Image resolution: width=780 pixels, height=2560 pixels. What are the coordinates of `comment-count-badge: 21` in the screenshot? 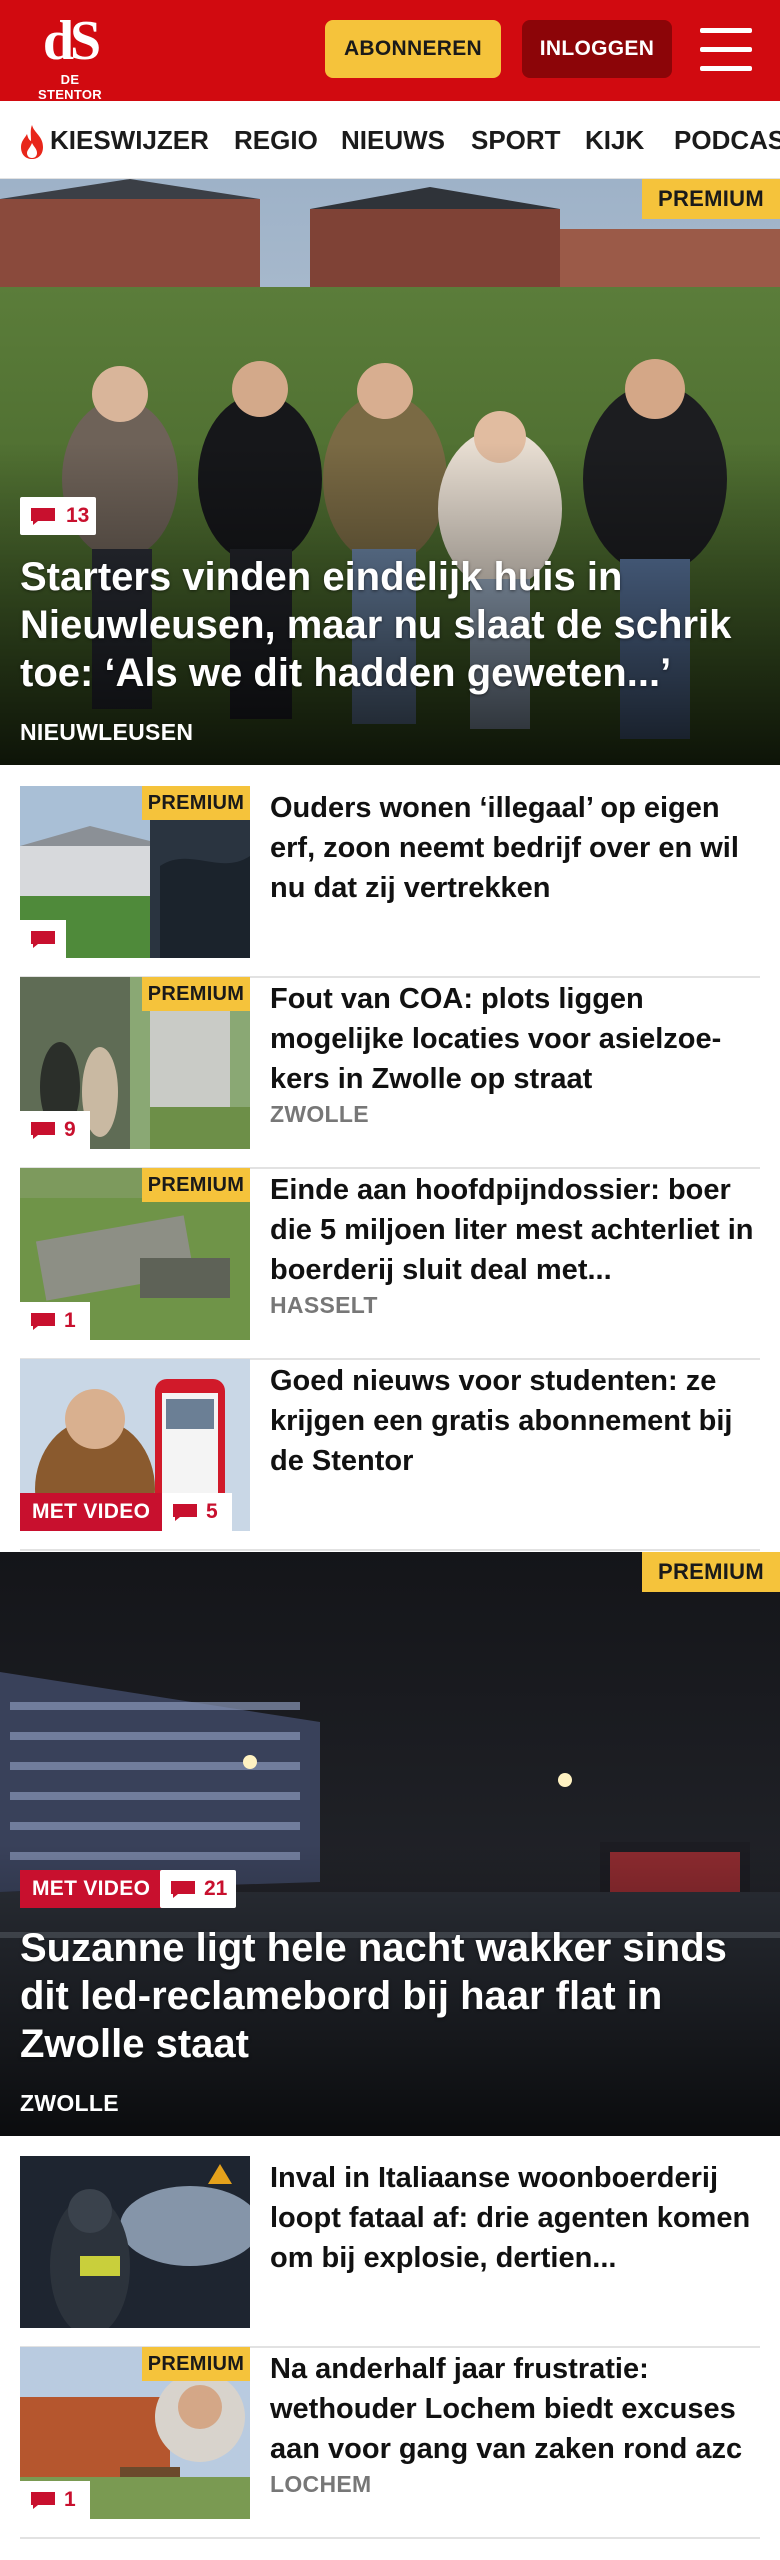 It's located at (198, 1889).